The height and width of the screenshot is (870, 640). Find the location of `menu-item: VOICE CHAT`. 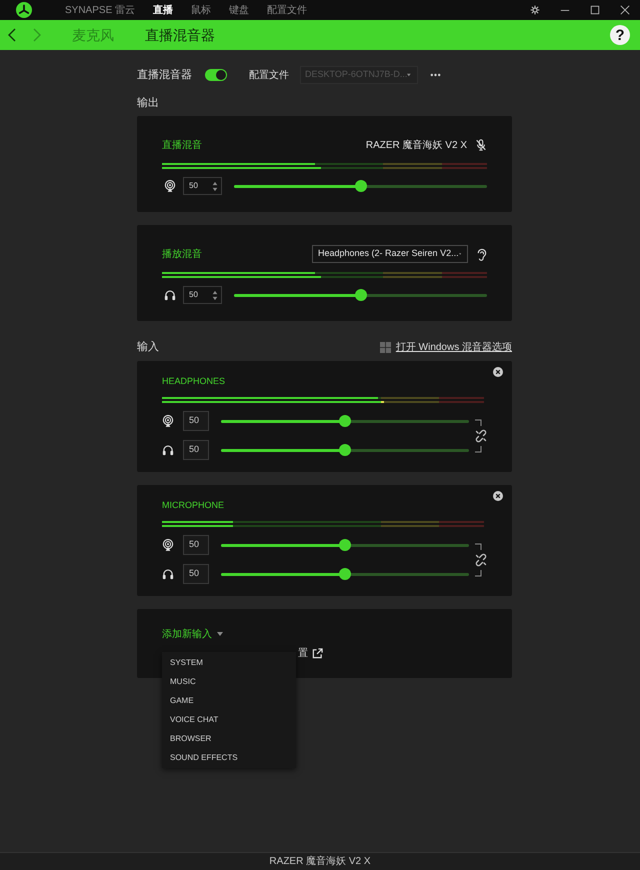

menu-item: VOICE CHAT is located at coordinates (229, 719).